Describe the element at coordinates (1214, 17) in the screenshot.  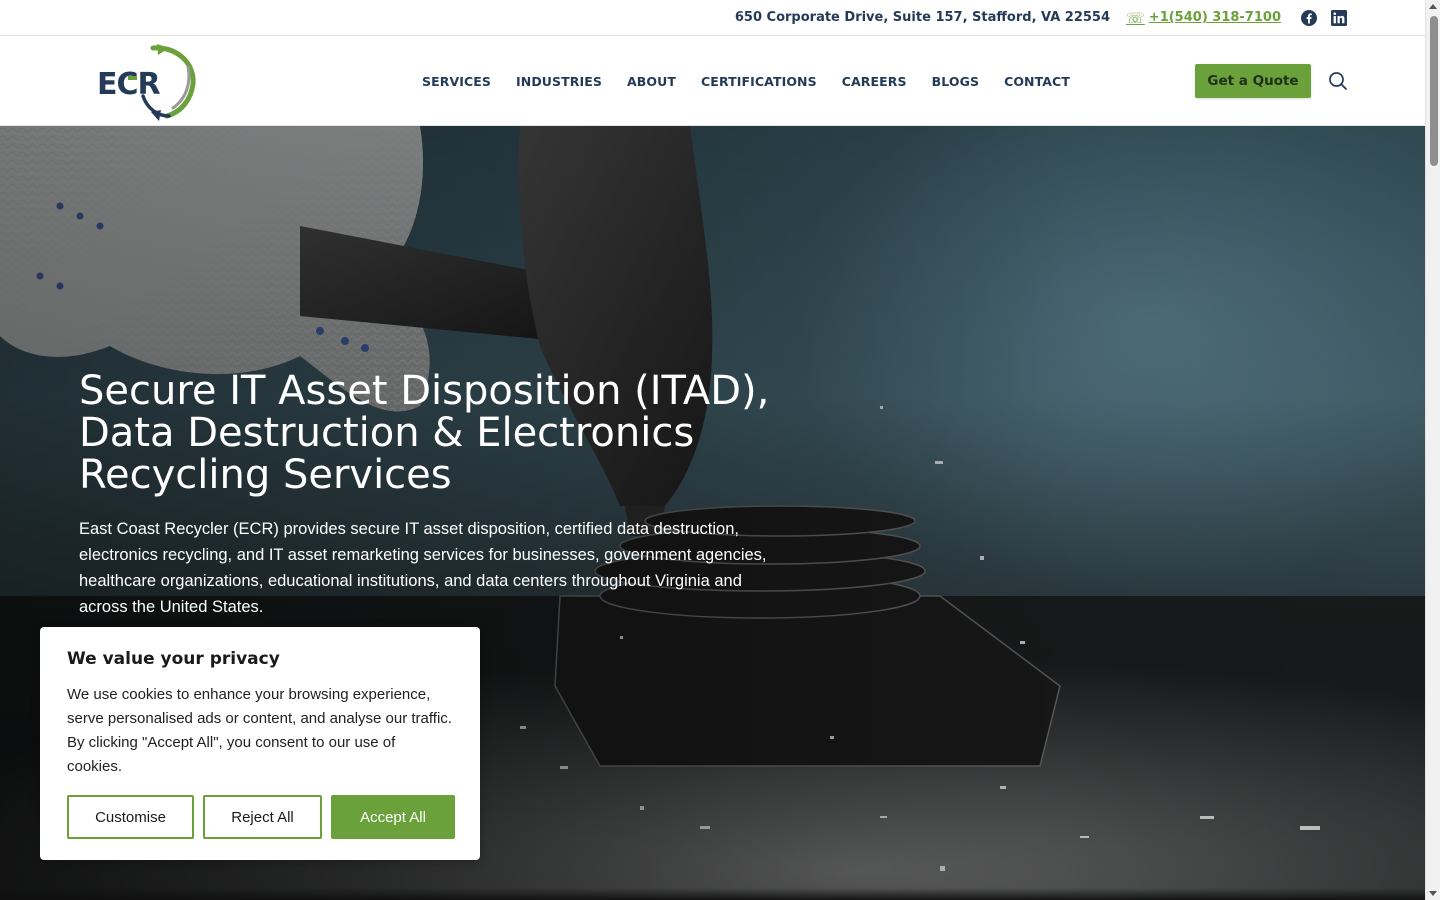
I see `phone-number: +1‪(540) 318-7100` at that location.